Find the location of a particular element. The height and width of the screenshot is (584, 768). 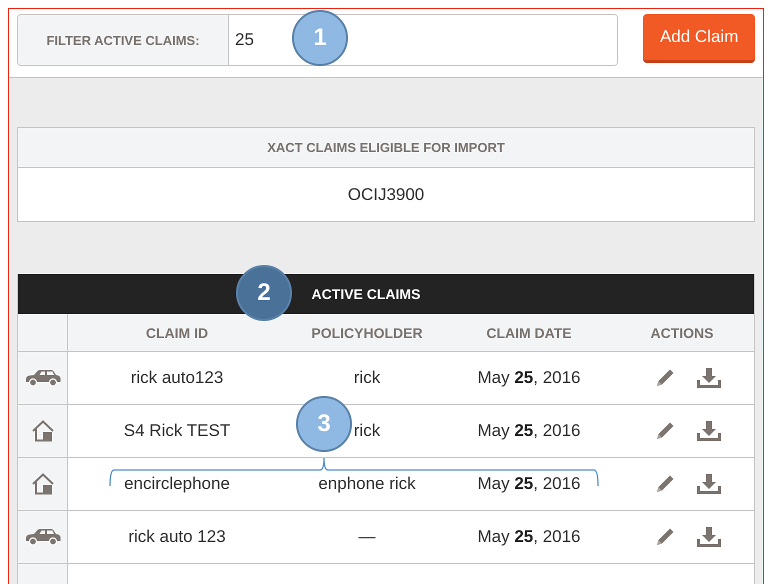

column-header: CLAIM DATE is located at coordinates (529, 333).